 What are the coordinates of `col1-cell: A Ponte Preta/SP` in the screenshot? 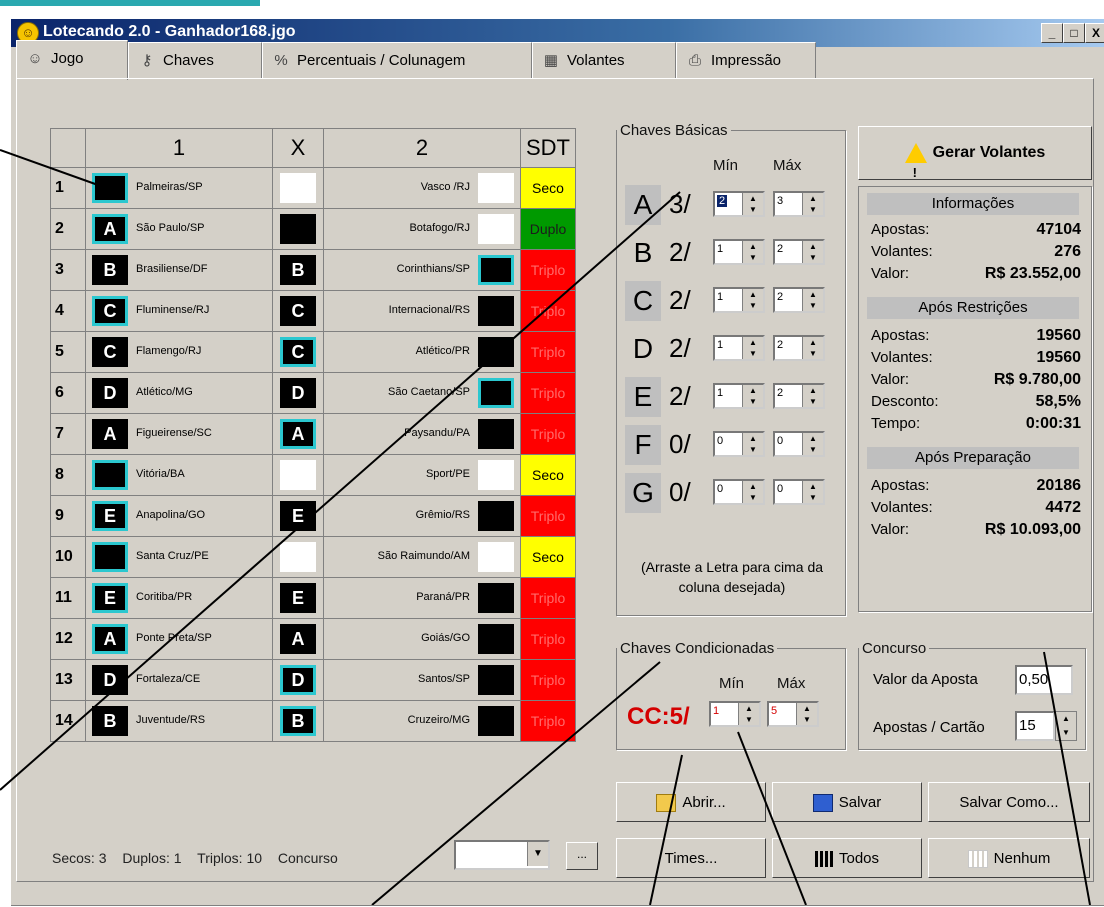 It's located at (179, 639).